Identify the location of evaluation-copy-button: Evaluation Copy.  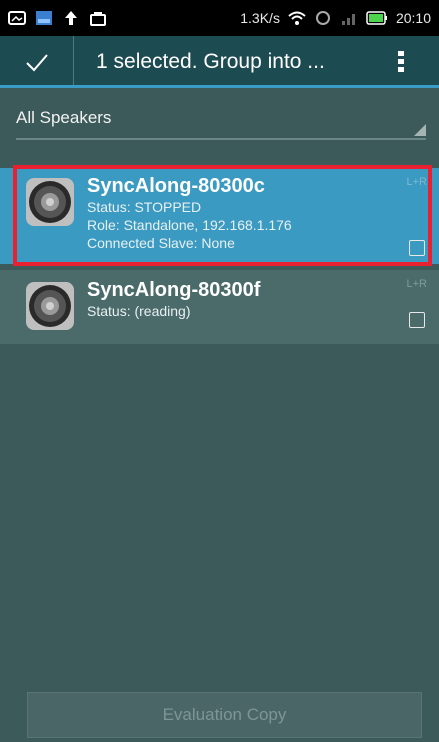
(224, 715).